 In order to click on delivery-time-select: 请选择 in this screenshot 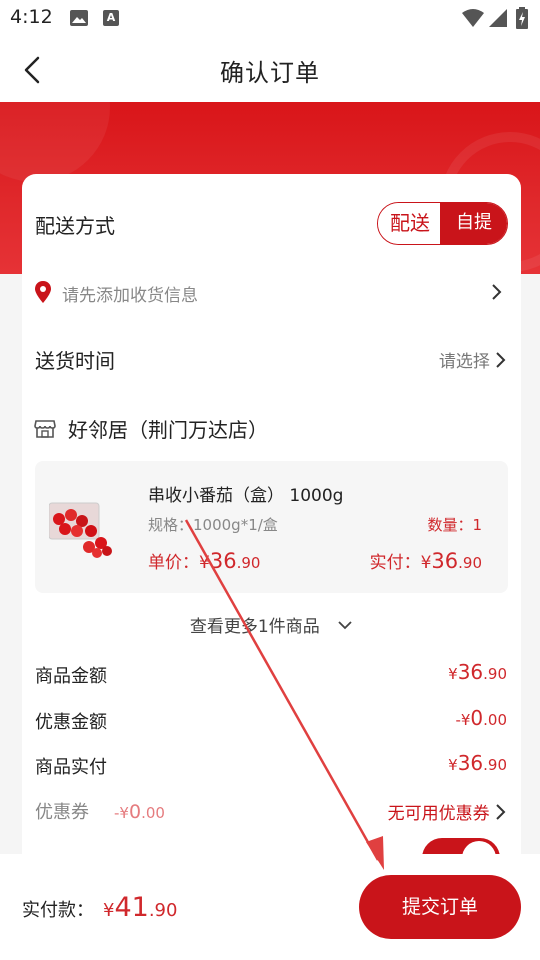, I will do `click(472, 359)`.